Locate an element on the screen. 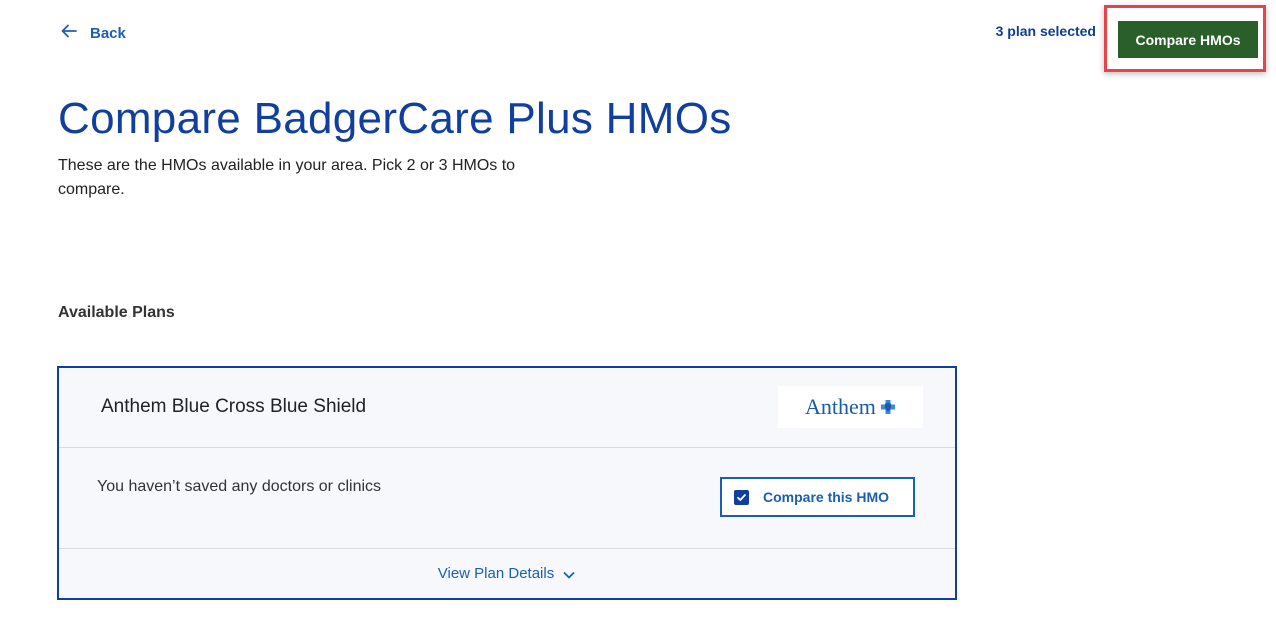 Image resolution: width=1276 pixels, height=625 pixels. section-heading: Available Plans is located at coordinates (116, 312).